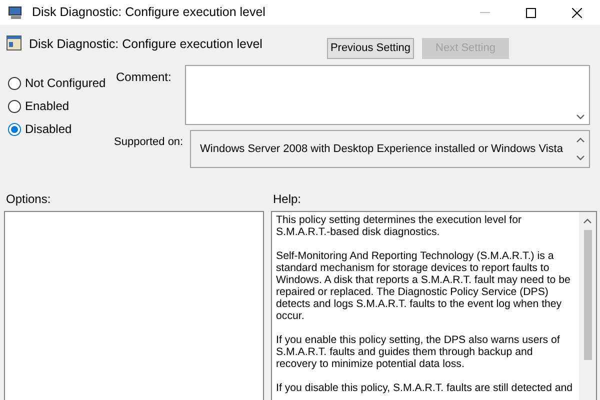 This screenshot has width=600, height=400. I want to click on radio-label: Disabled, so click(48, 129).